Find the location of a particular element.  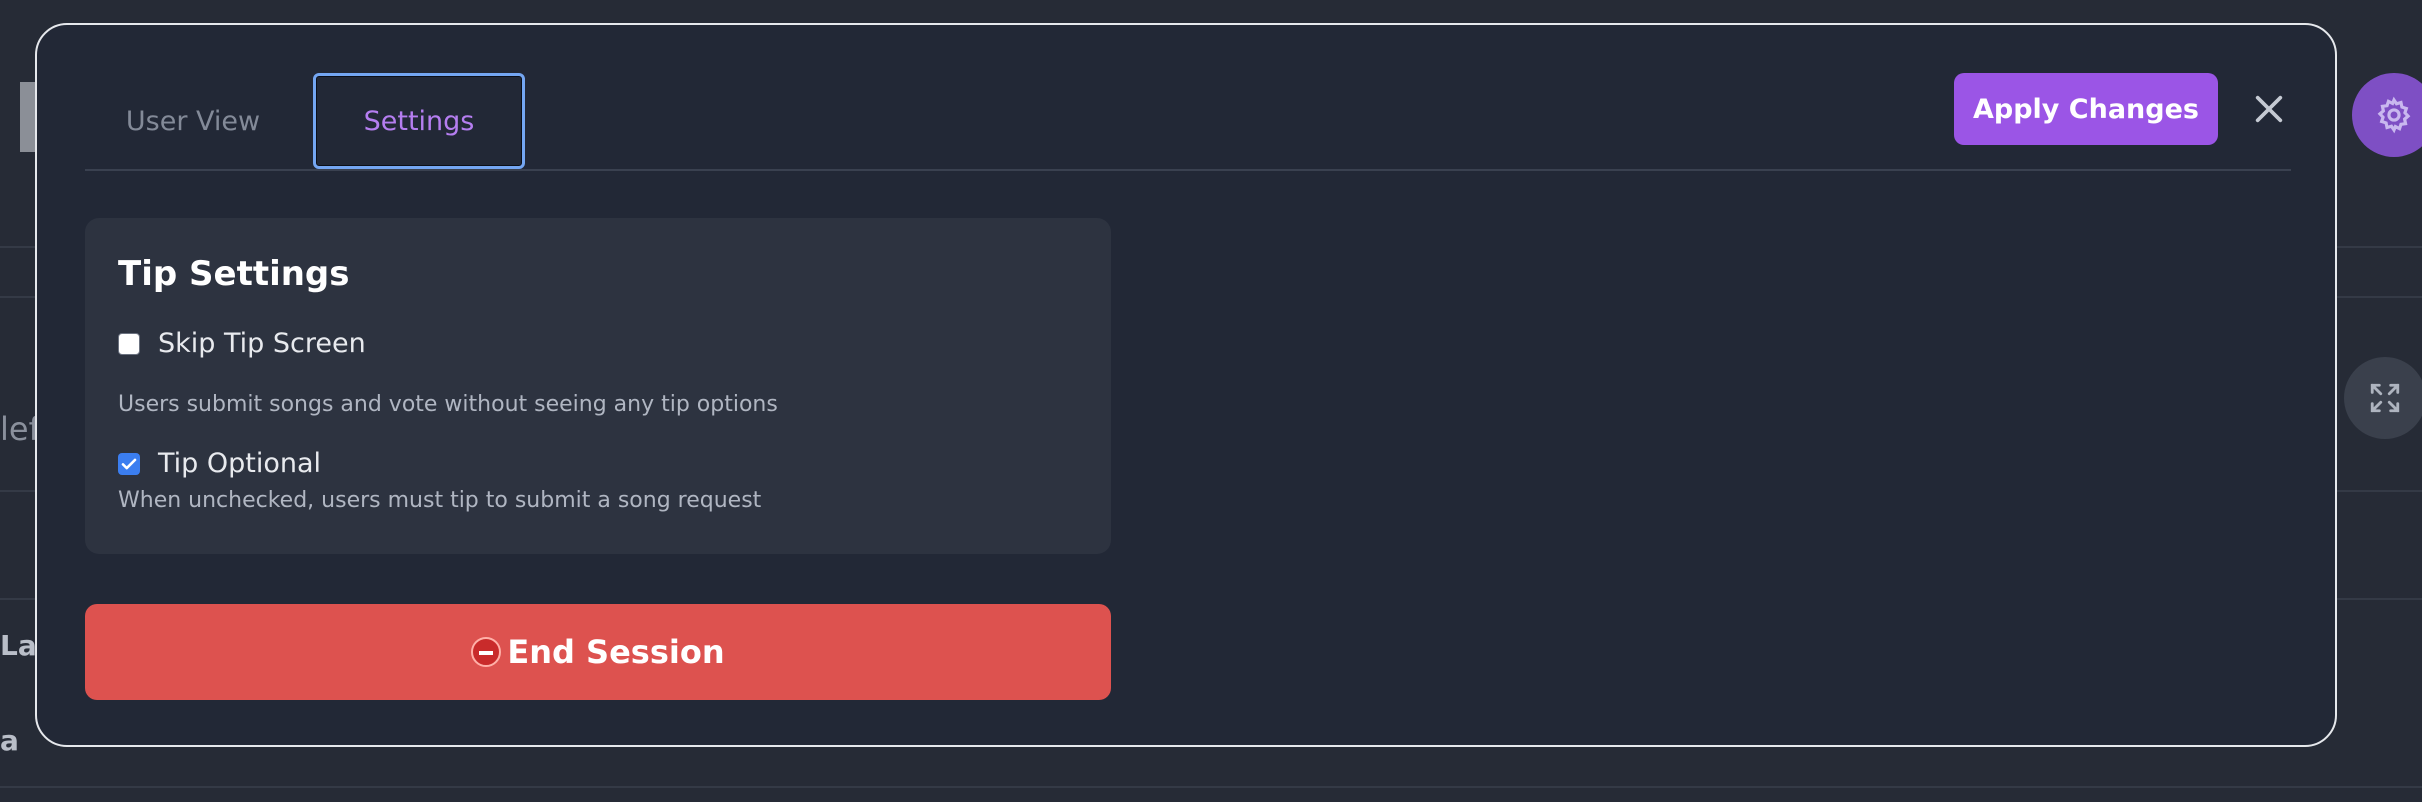

background-divider is located at coordinates (1211, 787).